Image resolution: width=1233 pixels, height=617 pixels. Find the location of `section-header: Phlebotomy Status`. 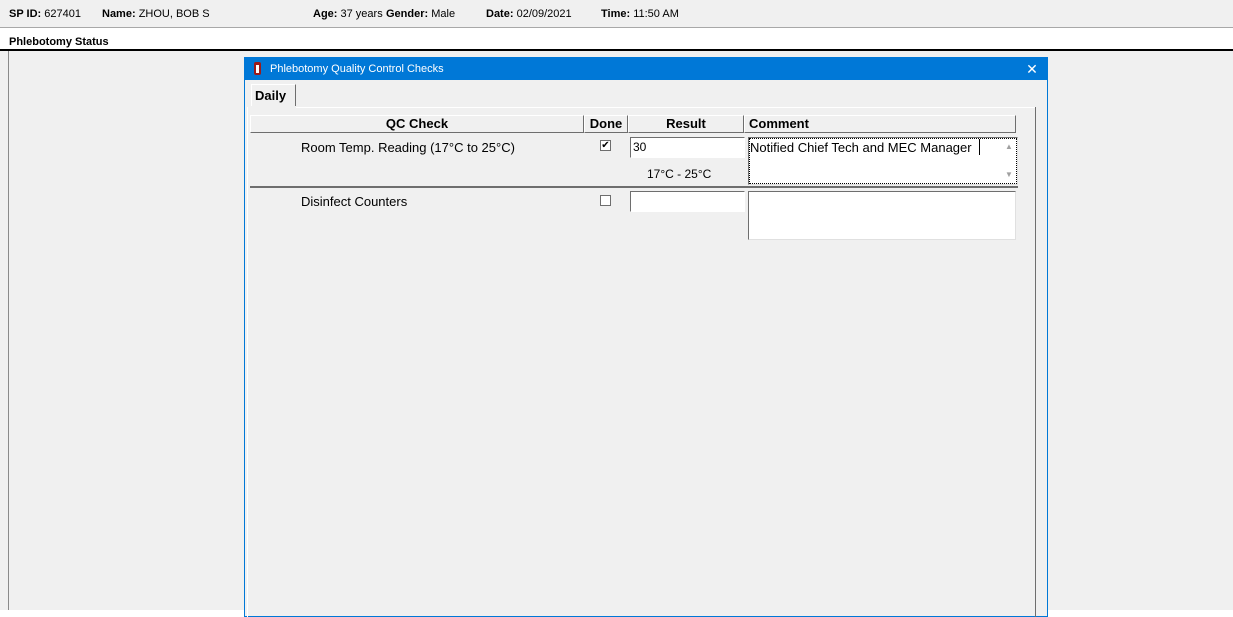

section-header: Phlebotomy Status is located at coordinates (616, 38).